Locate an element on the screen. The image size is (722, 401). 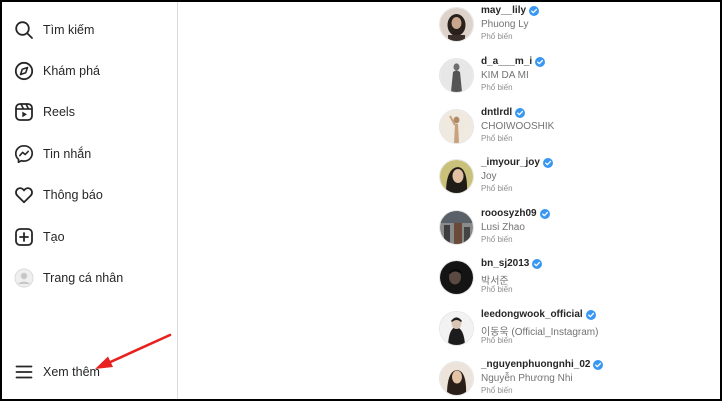
sidebar-item-label: Thông báo is located at coordinates (73, 195).